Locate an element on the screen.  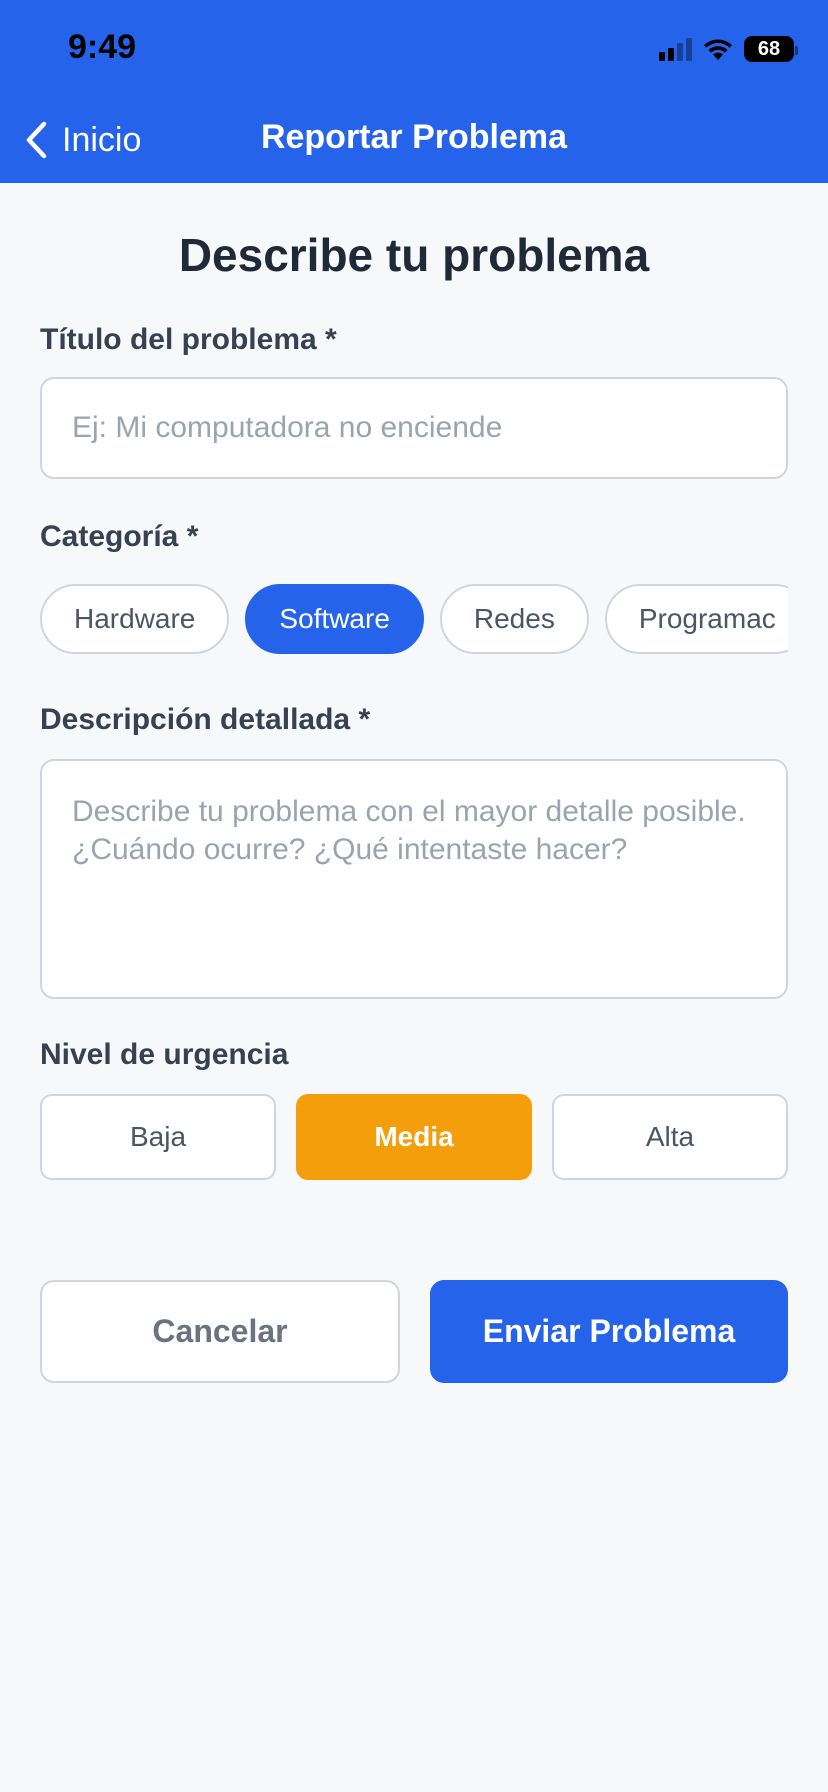
title-field-label: Título del problema * is located at coordinates (188, 339).